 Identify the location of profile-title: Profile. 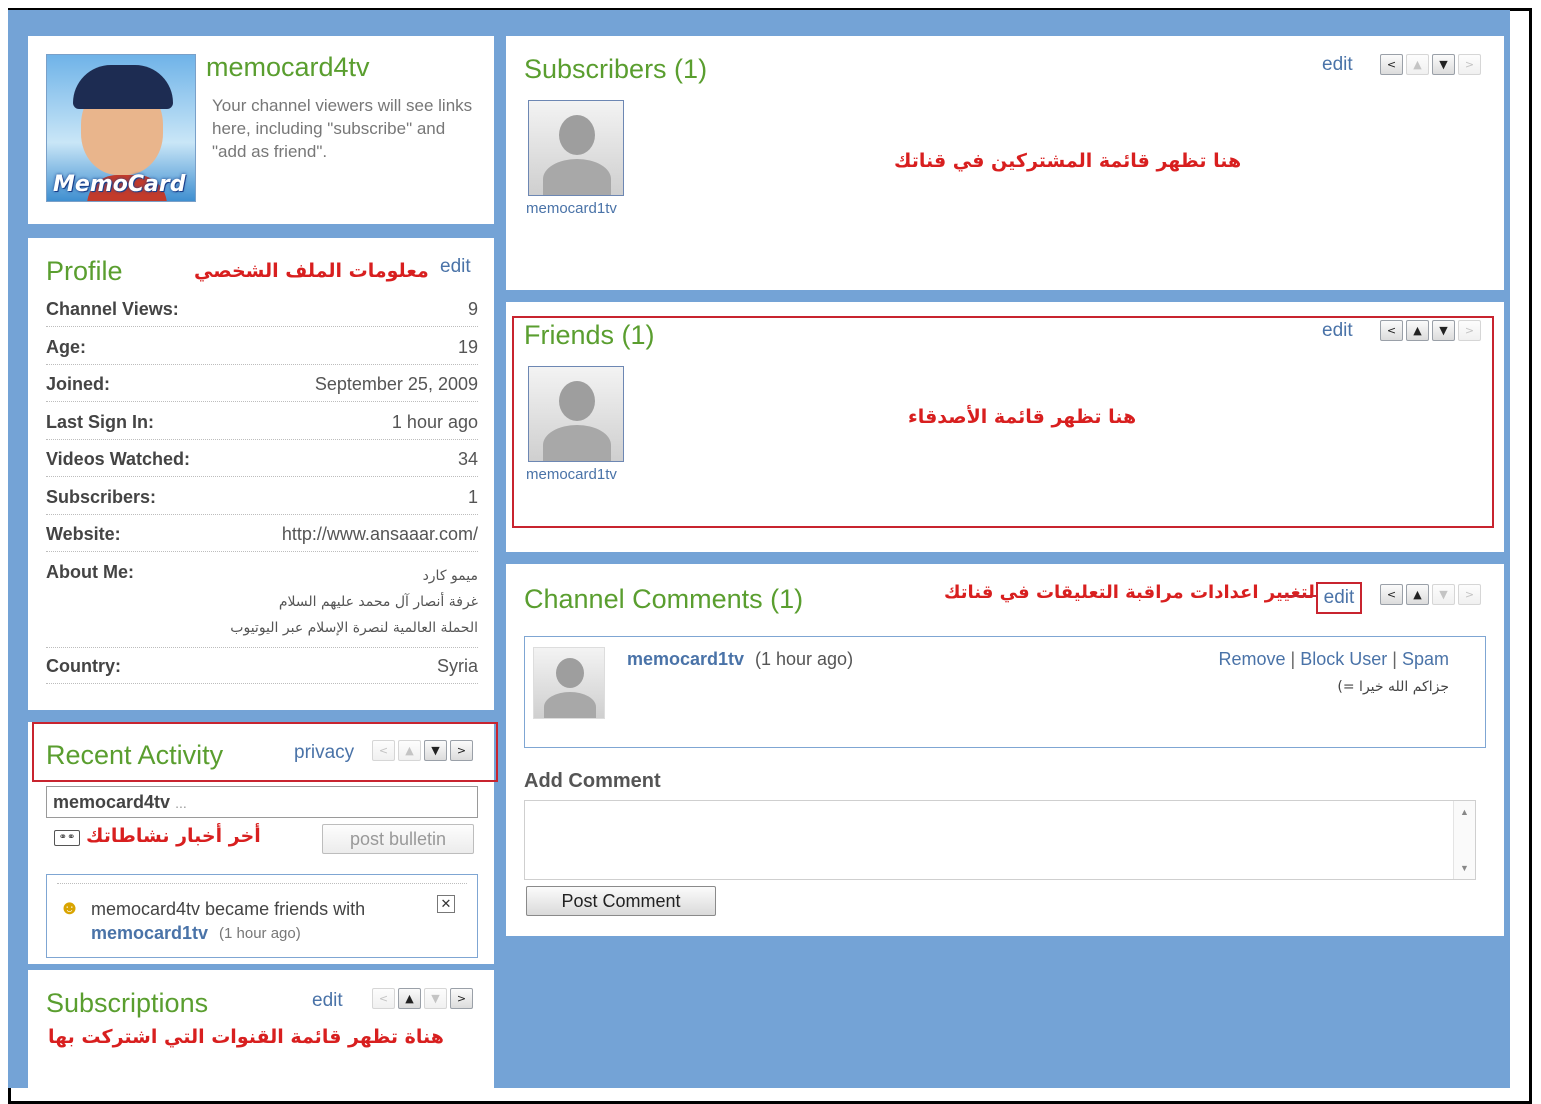
(84, 271).